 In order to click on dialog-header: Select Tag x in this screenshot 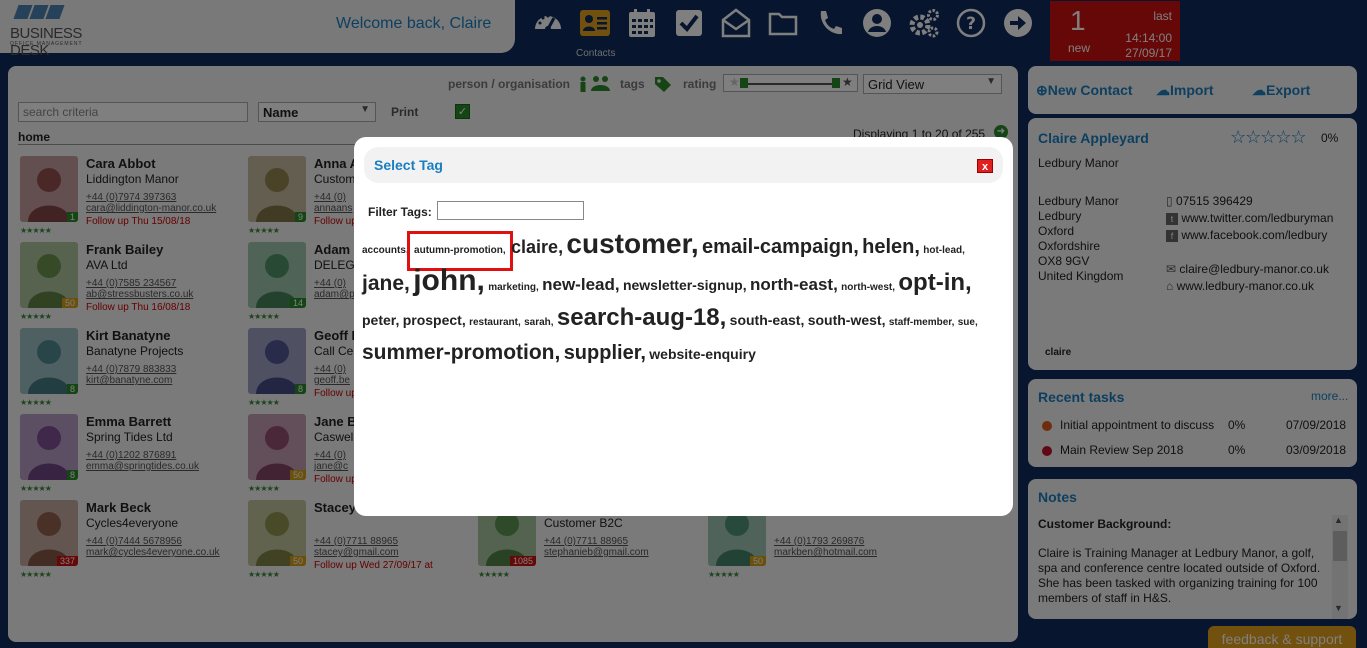, I will do `click(683, 165)`.